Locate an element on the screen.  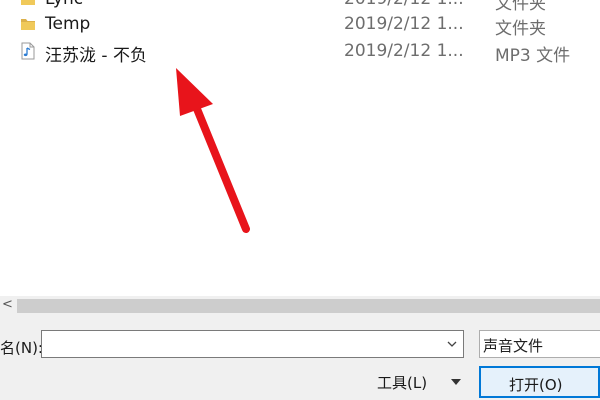
file-name: 汪苏泷 - 不负 is located at coordinates (96, 56).